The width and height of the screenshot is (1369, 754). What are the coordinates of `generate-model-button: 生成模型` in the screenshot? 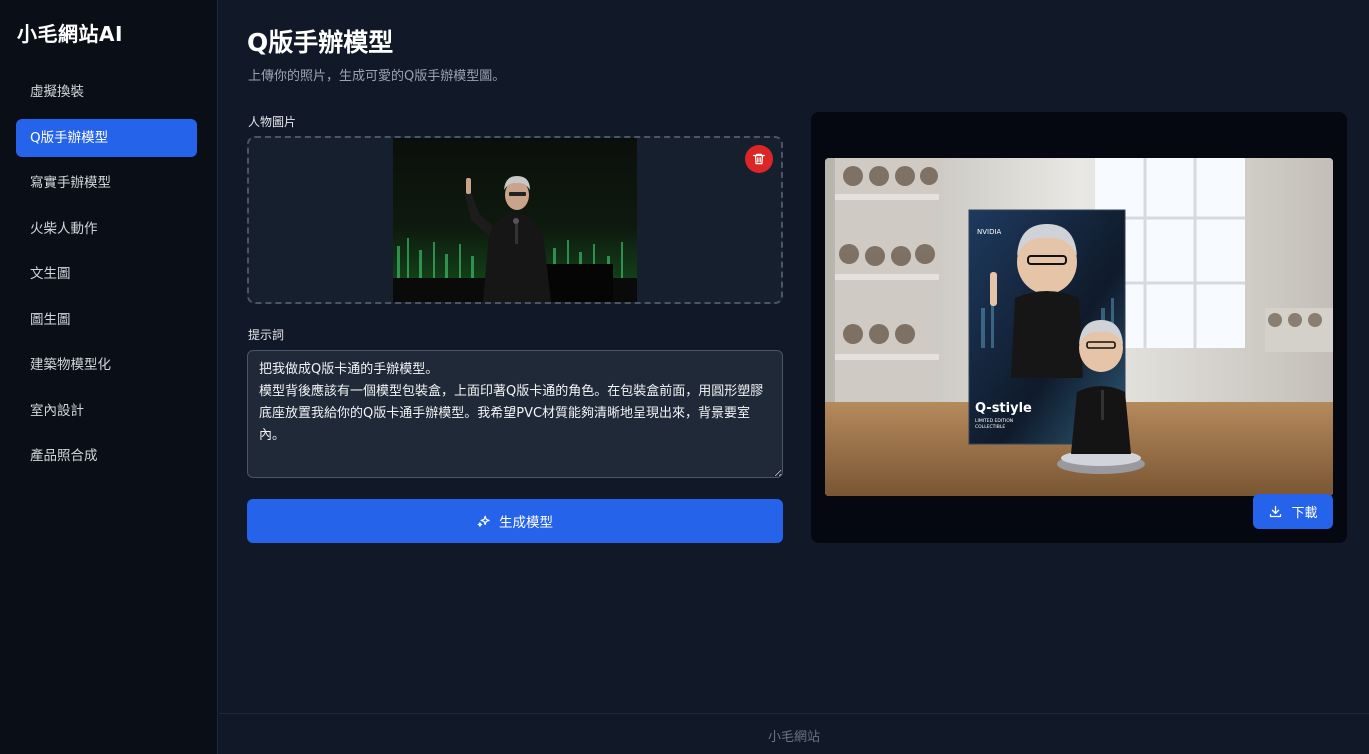 It's located at (515, 521).